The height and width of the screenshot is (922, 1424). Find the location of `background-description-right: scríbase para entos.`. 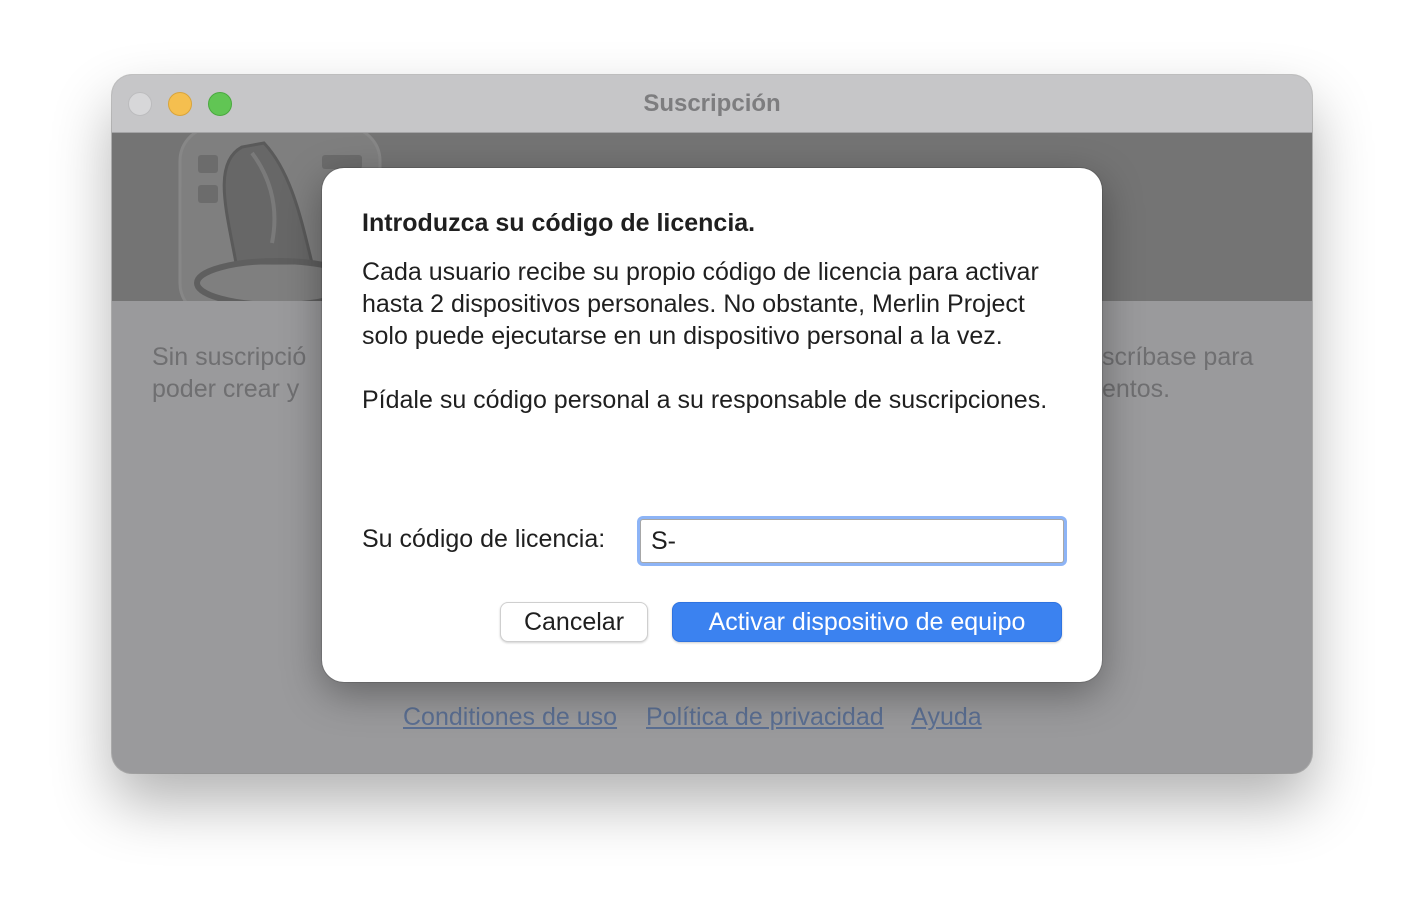

background-description-right: scríbase para entos. is located at coordinates (1207, 373).